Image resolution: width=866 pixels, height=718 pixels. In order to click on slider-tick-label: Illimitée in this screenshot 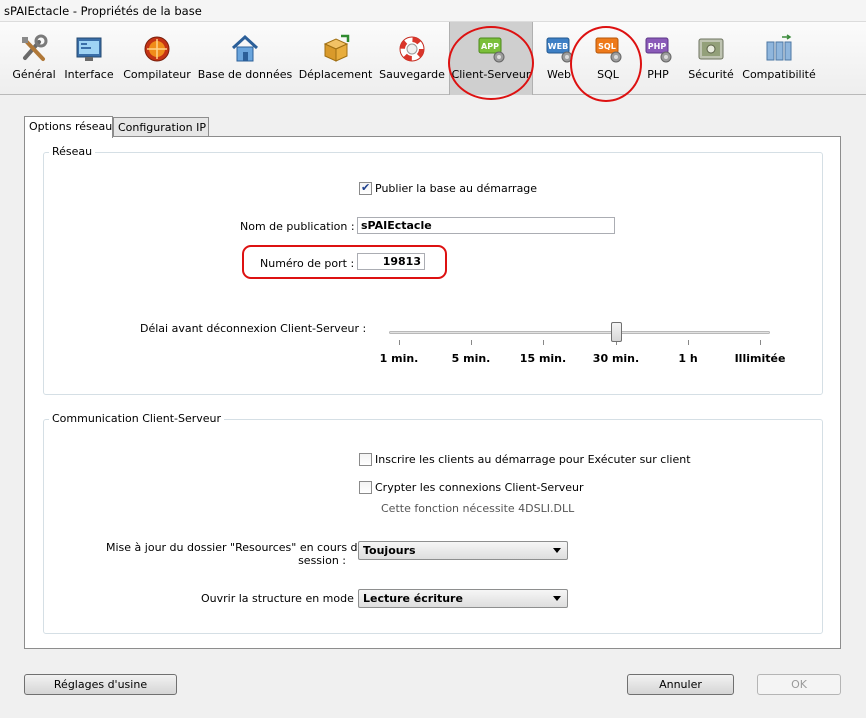, I will do `click(760, 358)`.